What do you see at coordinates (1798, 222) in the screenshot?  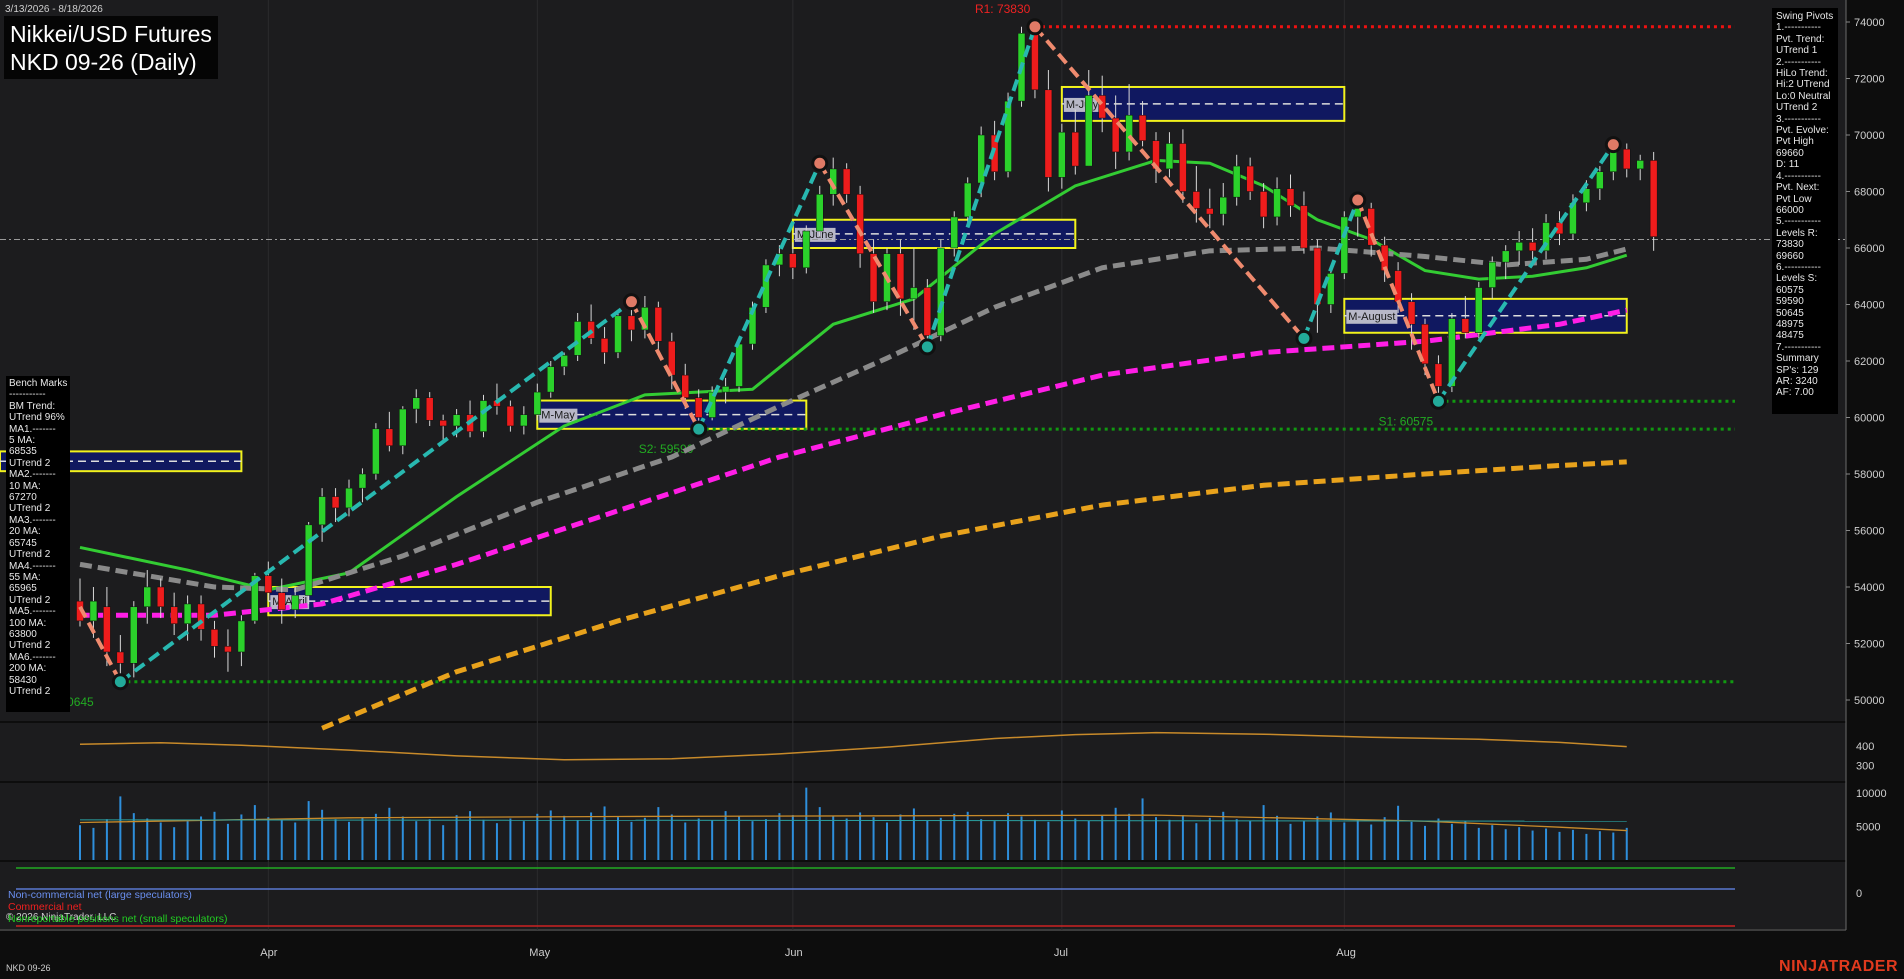 I see `swing-pivots-line: 5.-----------` at bounding box center [1798, 222].